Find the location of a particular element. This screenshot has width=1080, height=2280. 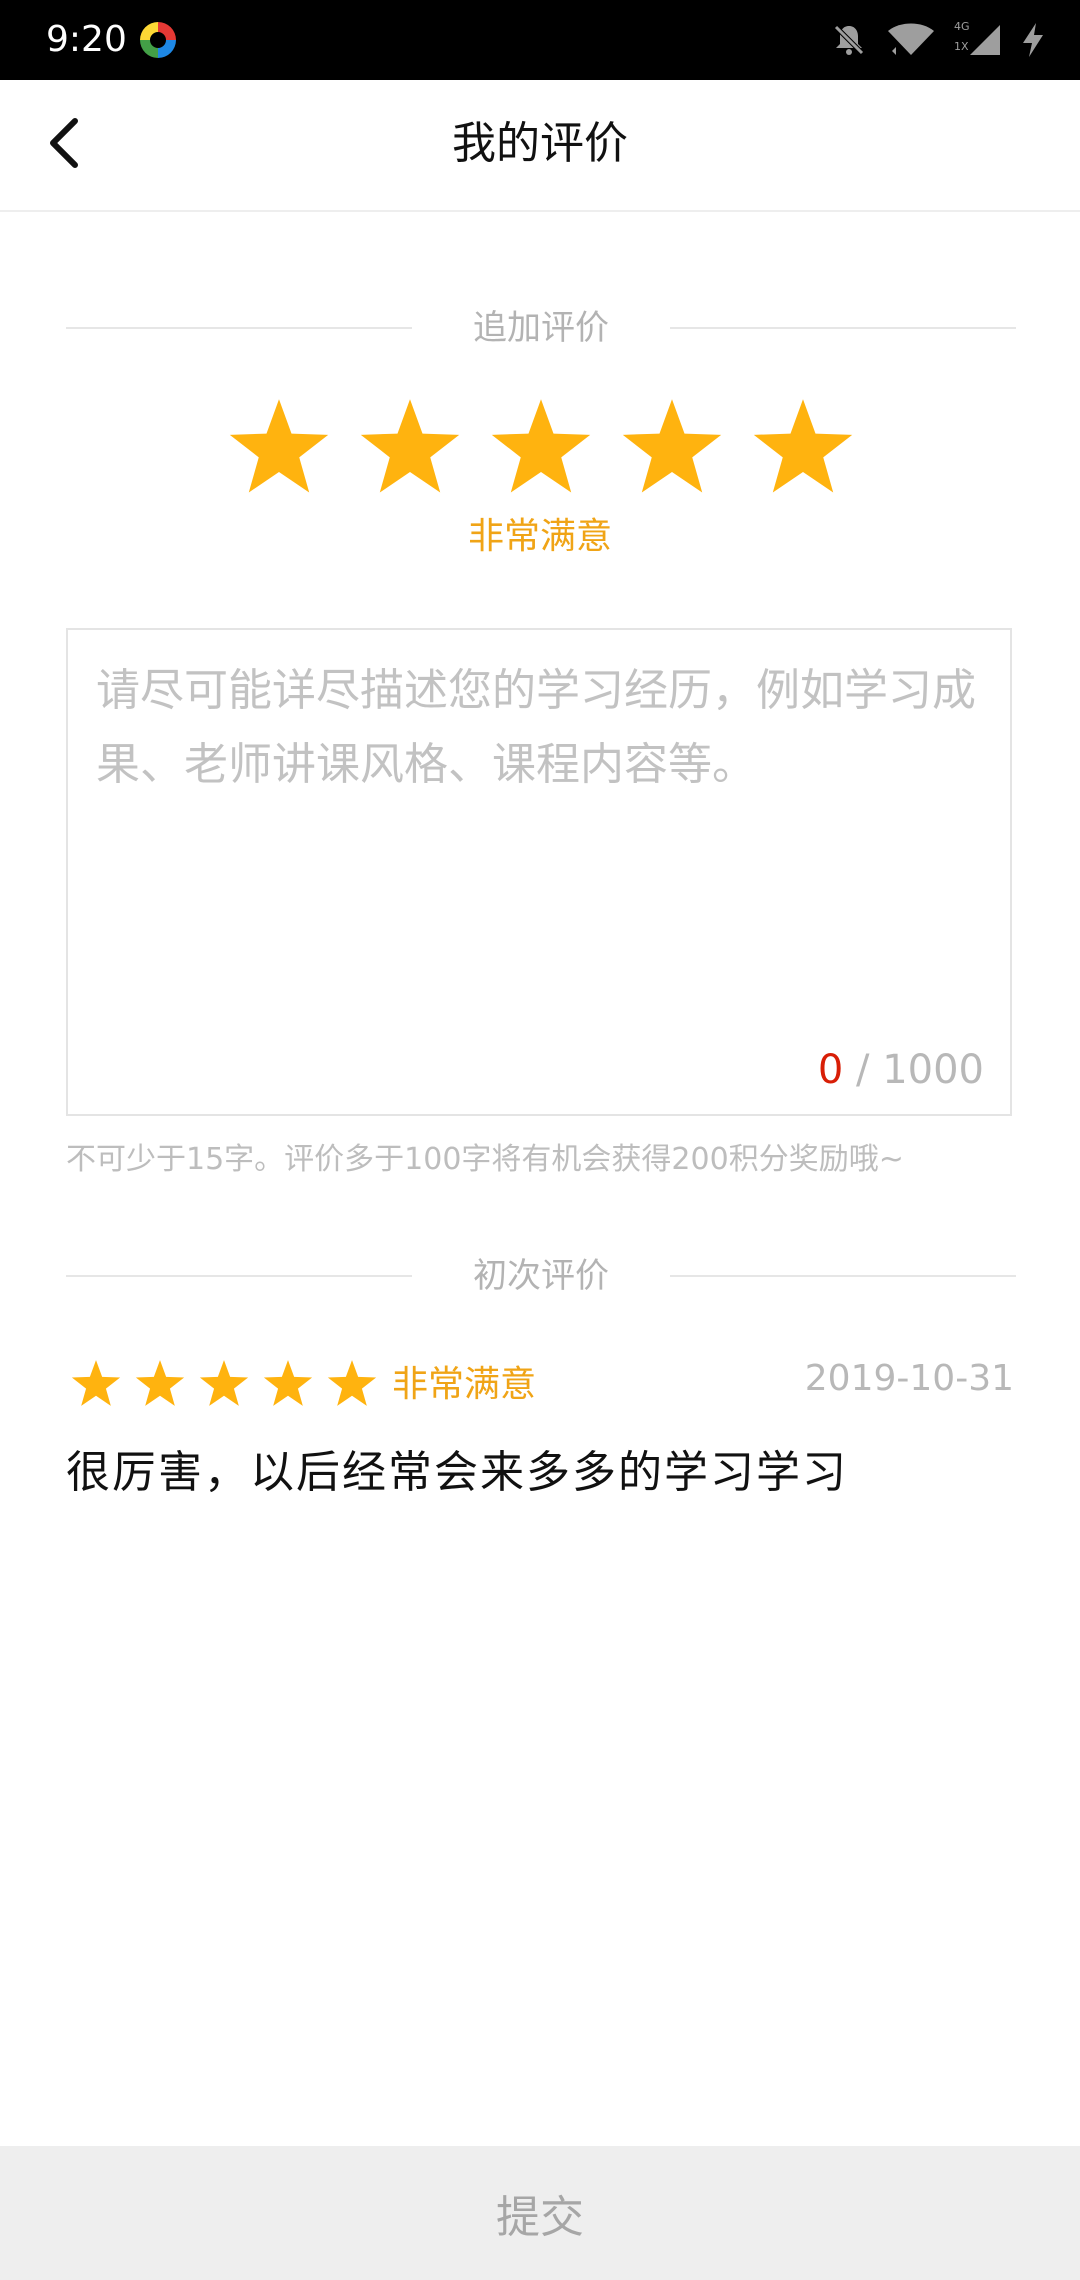

page-title: 我的评价 is located at coordinates (540, 143).